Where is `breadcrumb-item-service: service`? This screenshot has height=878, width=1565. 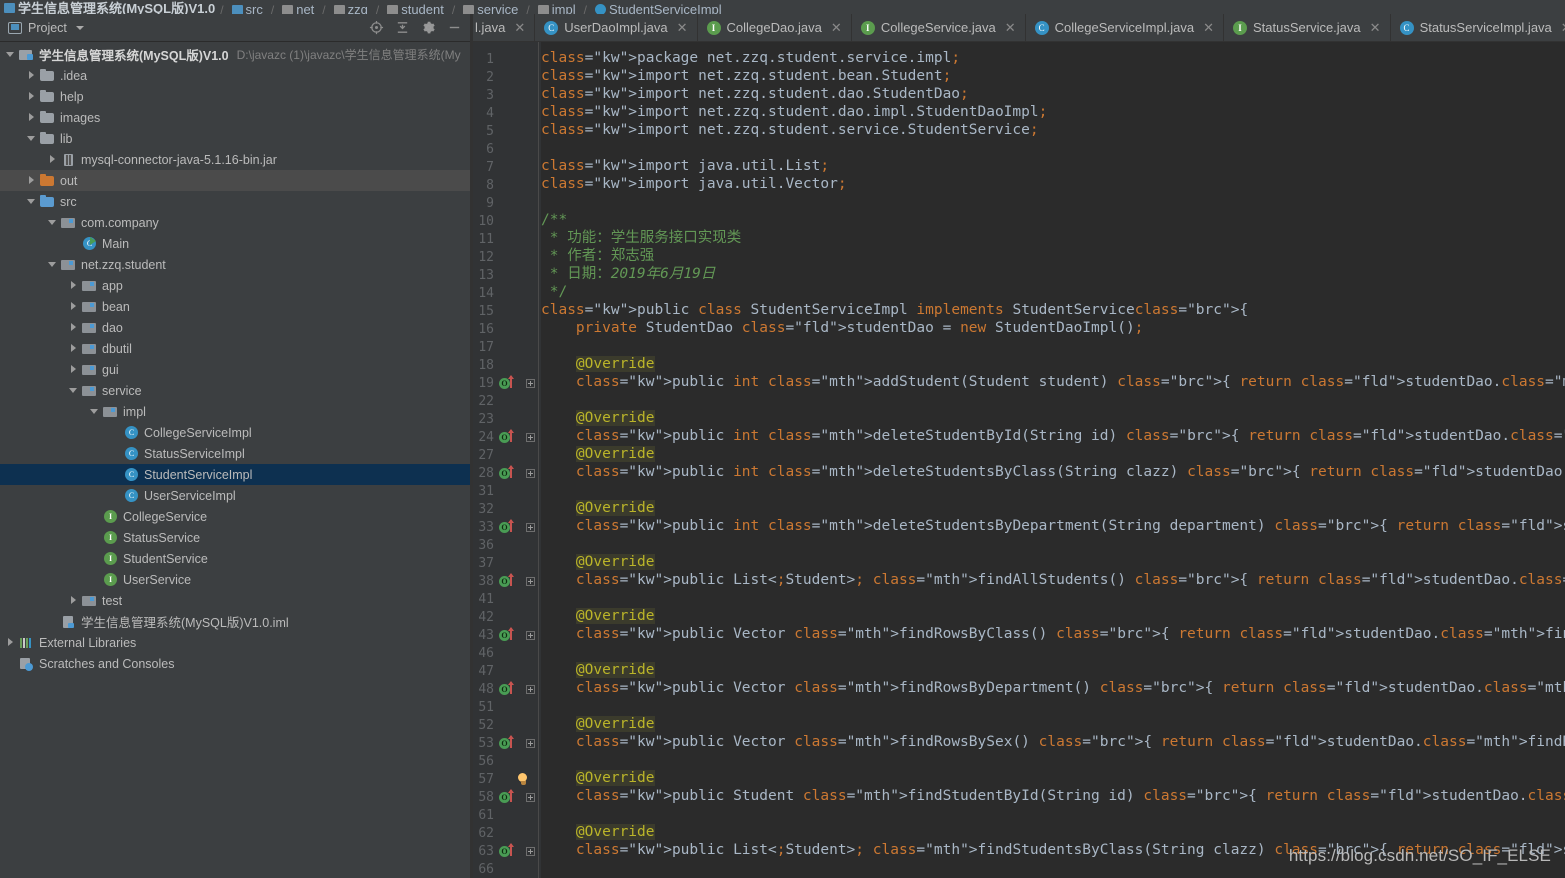 breadcrumb-item-service: service is located at coordinates (497, 8).